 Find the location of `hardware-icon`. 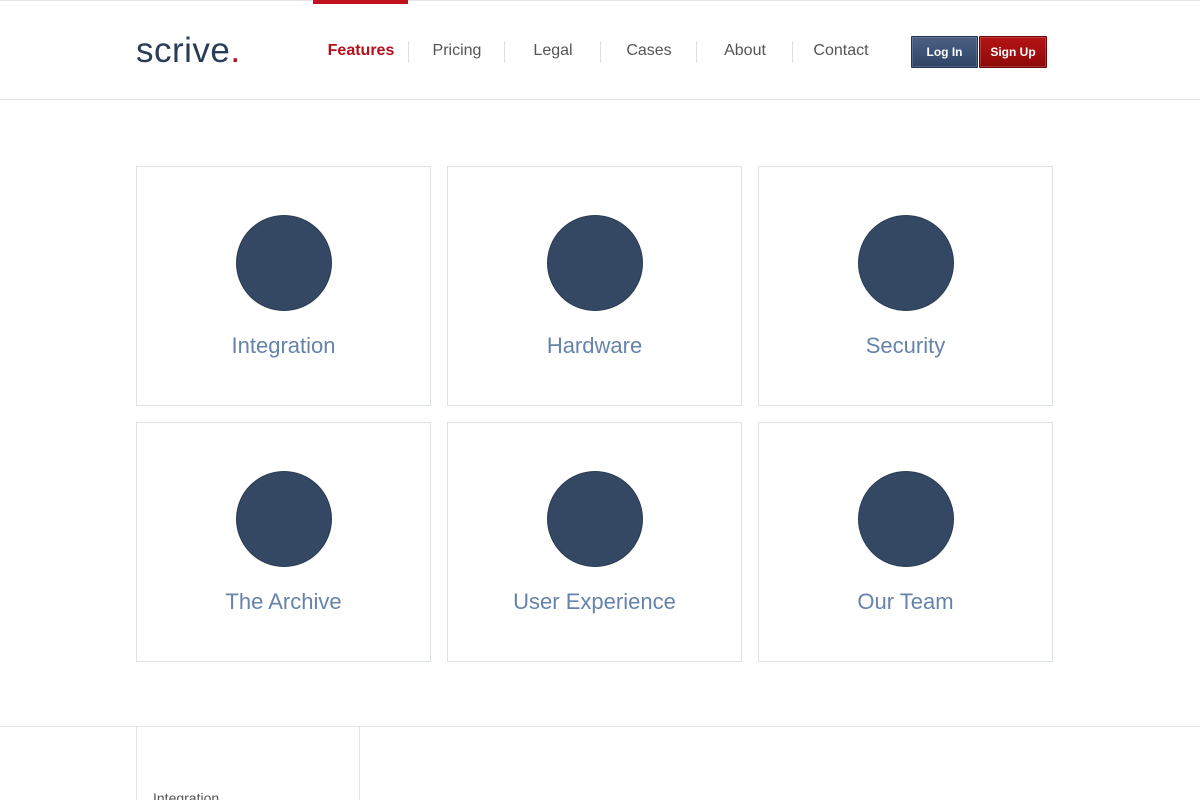

hardware-icon is located at coordinates (595, 263).